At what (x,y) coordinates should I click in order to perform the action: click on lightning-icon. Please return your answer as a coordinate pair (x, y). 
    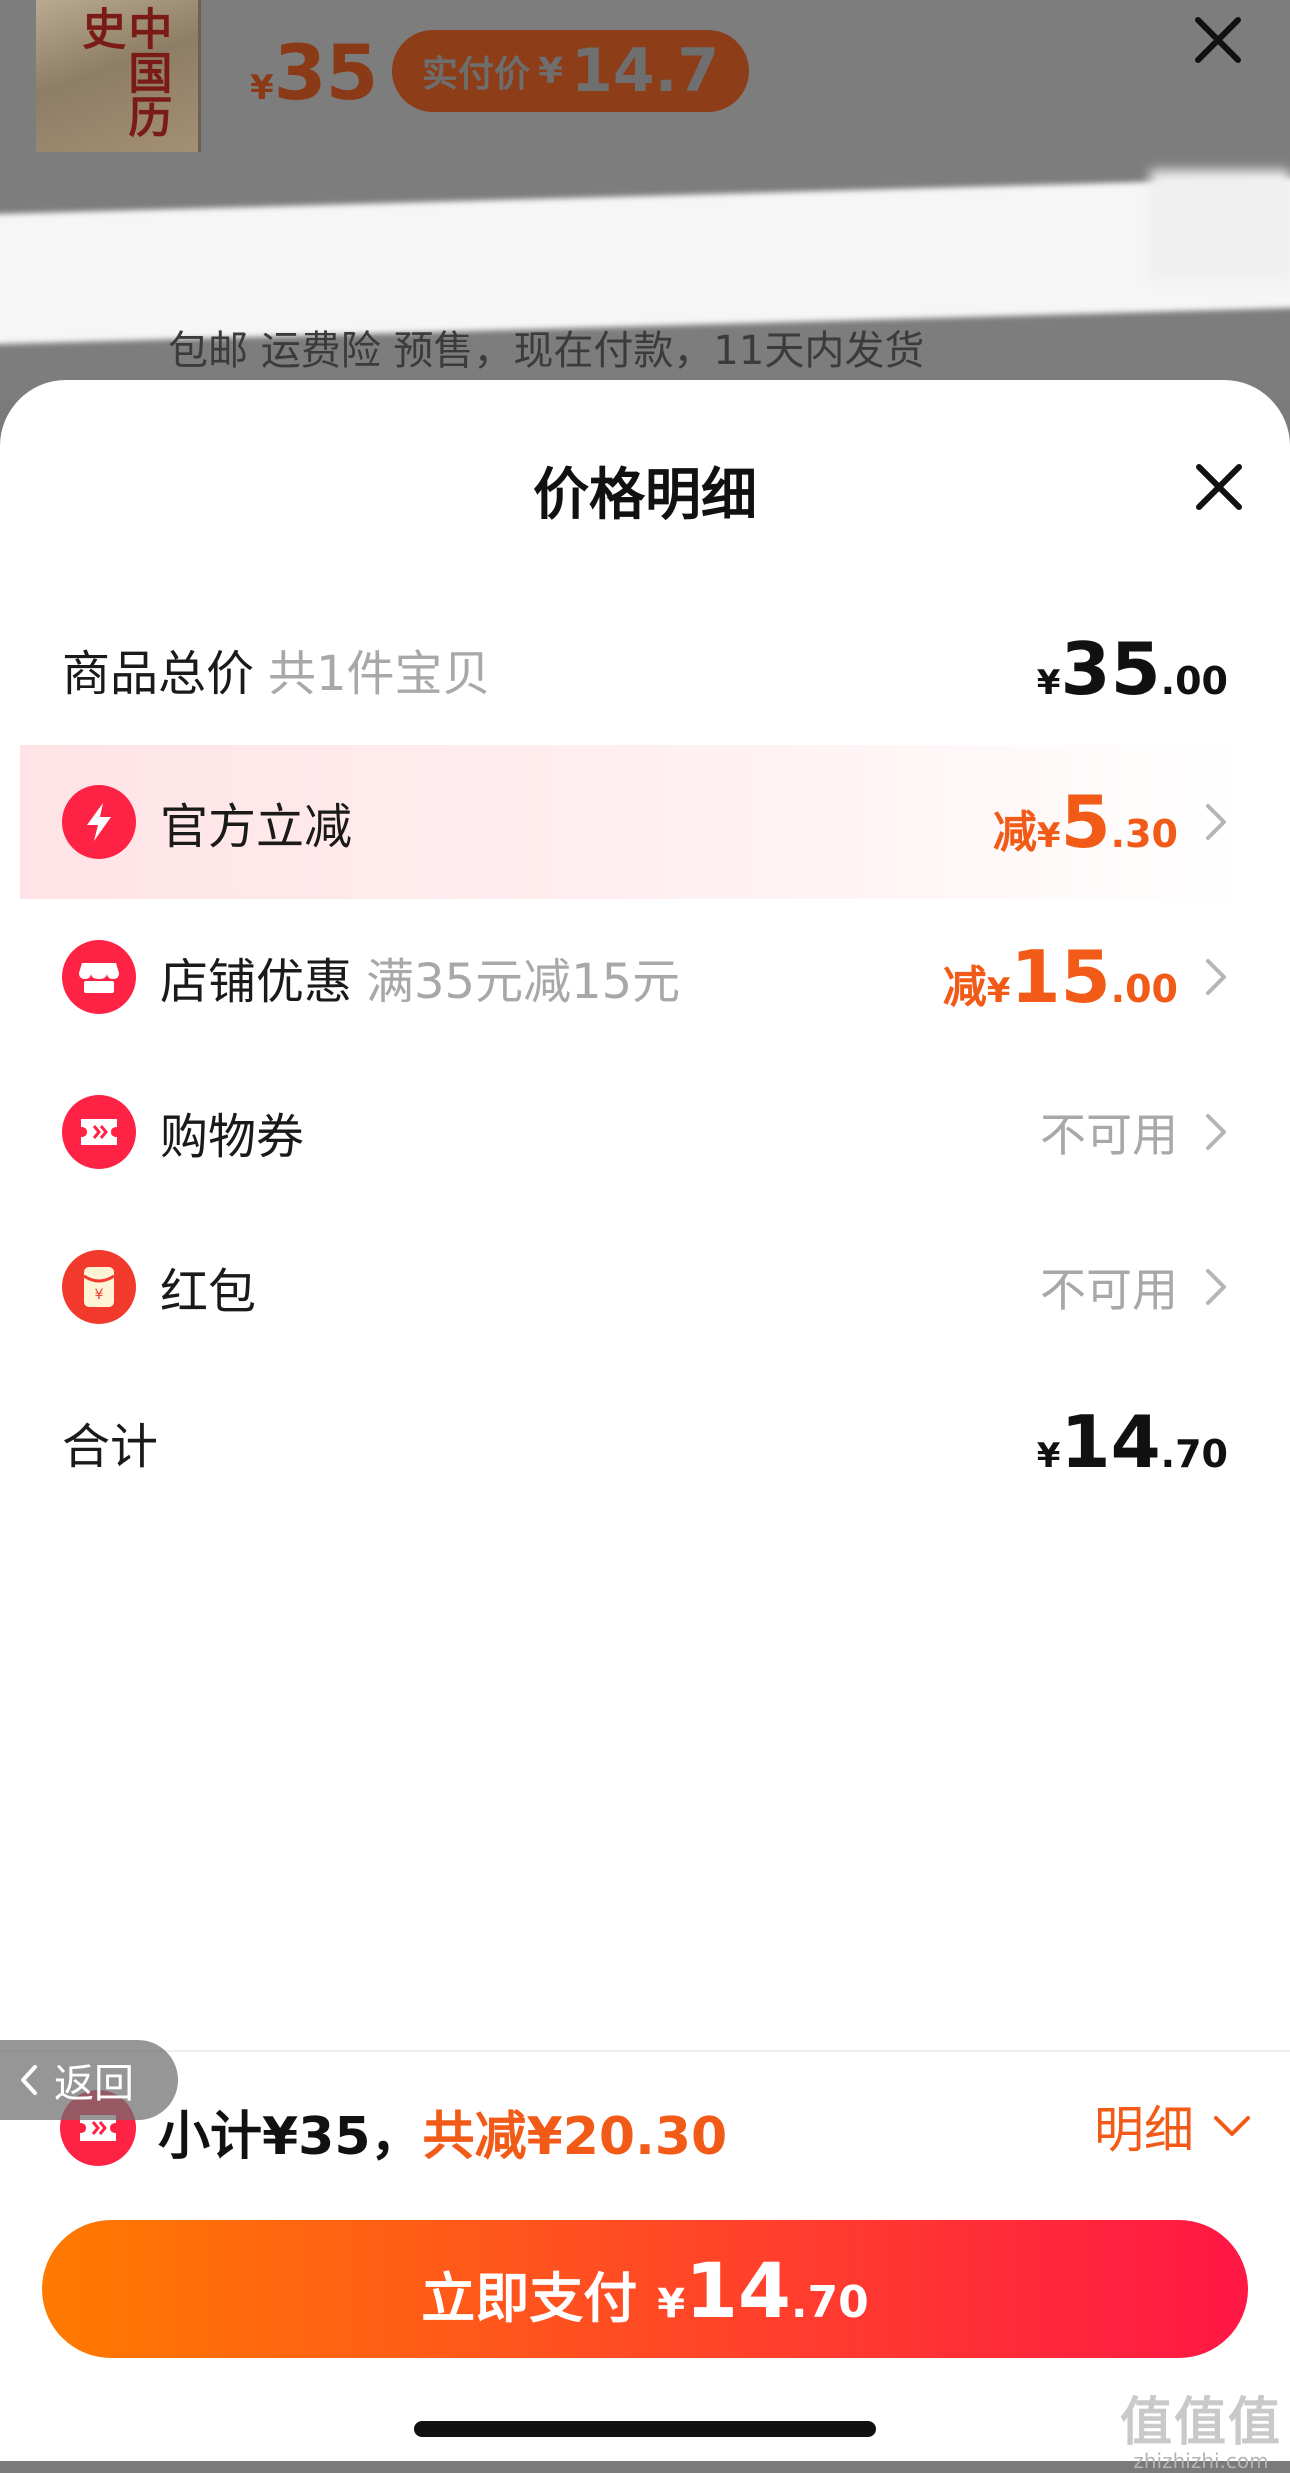
    Looking at the image, I should click on (99, 822).